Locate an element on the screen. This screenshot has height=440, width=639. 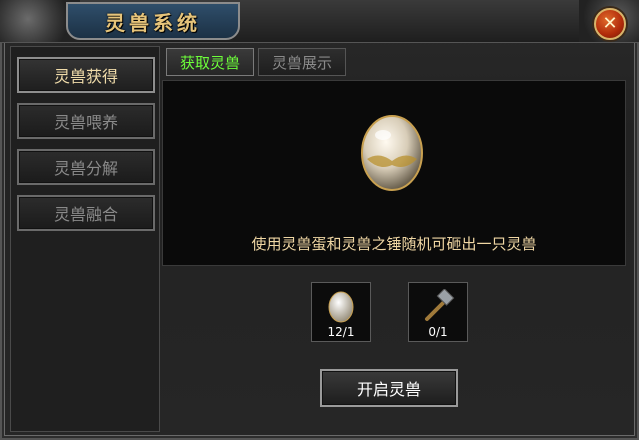
tab-obtain-beast: 获取灵兽 is located at coordinates (210, 62).